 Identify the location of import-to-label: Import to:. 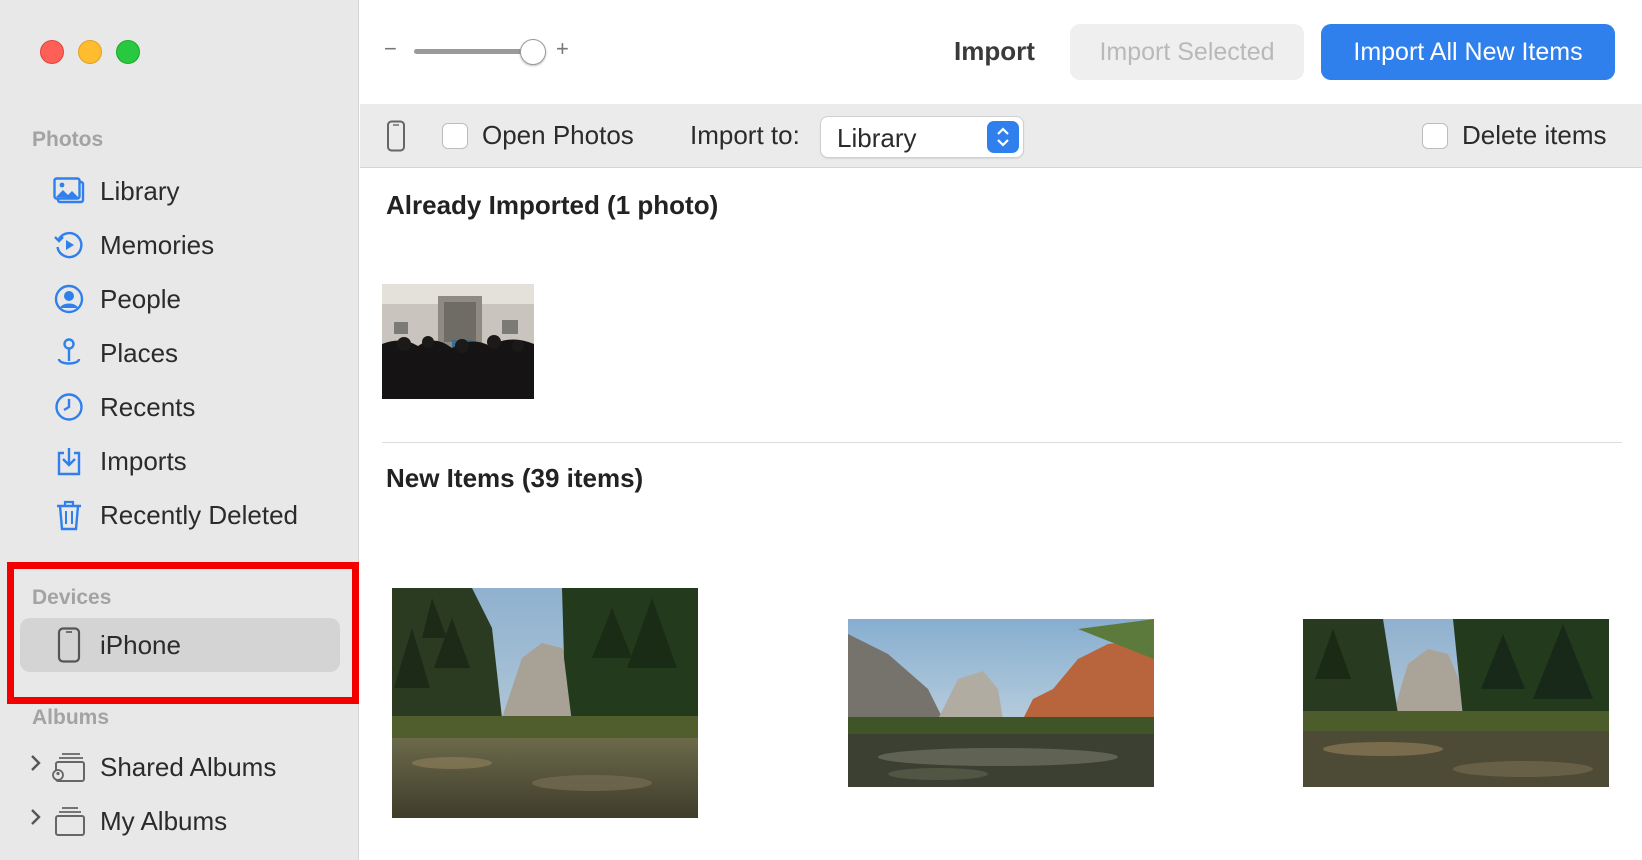
(745, 135).